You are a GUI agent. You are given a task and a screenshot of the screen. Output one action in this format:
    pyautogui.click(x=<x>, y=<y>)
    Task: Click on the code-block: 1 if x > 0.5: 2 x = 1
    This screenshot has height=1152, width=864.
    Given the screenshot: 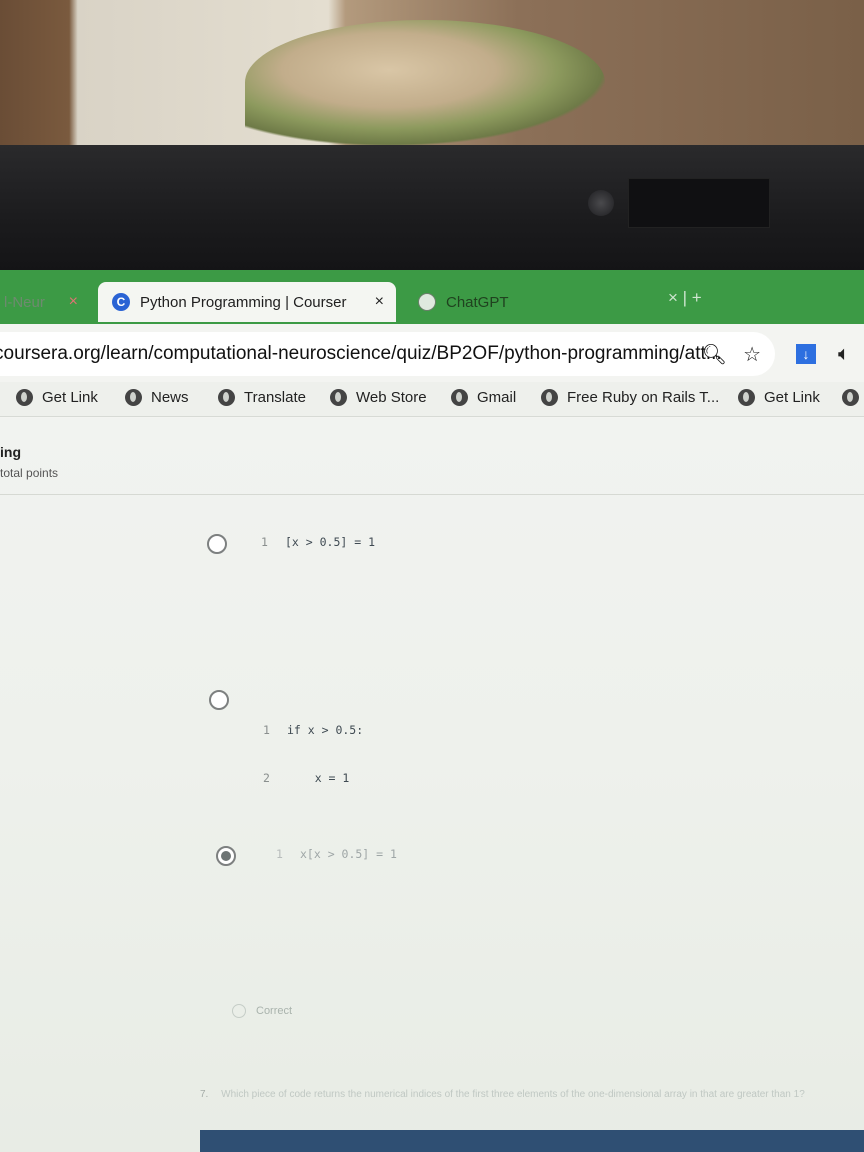 What is the action you would take?
    pyautogui.click(x=313, y=754)
    